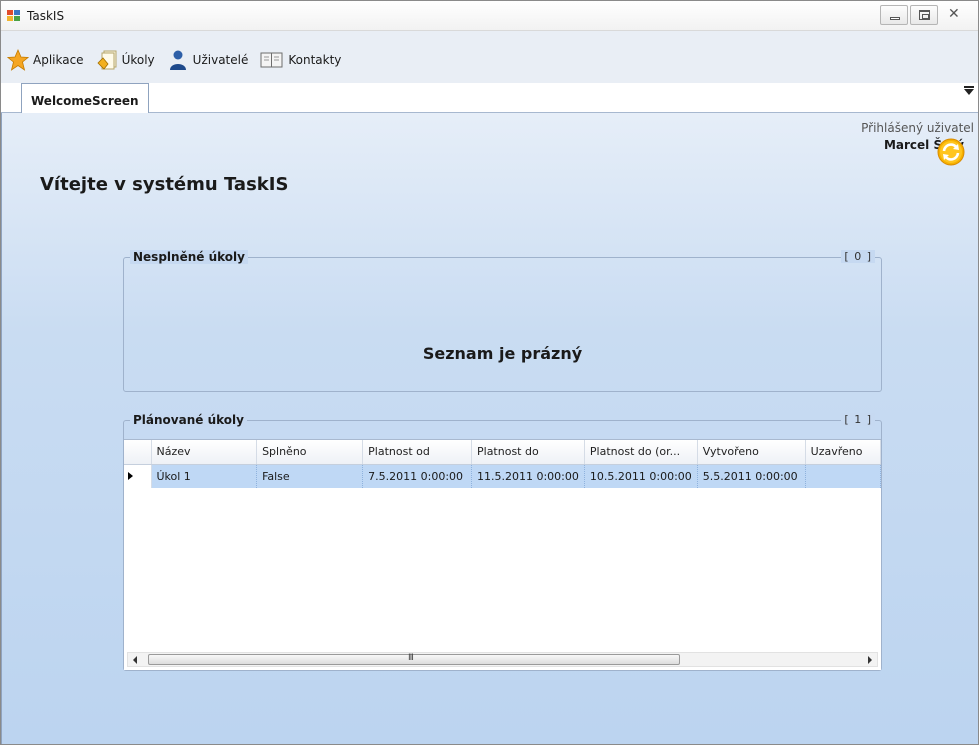  Describe the element at coordinates (417, 476) in the screenshot. I see `table-cell: 7.5.2011 0:00:00` at that location.